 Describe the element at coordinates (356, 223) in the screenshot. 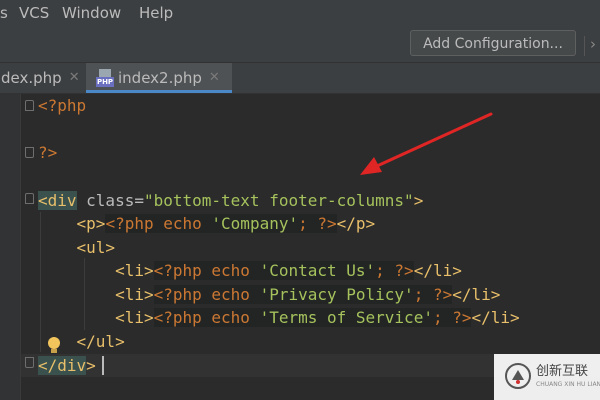

I see `code-token: </p>` at that location.